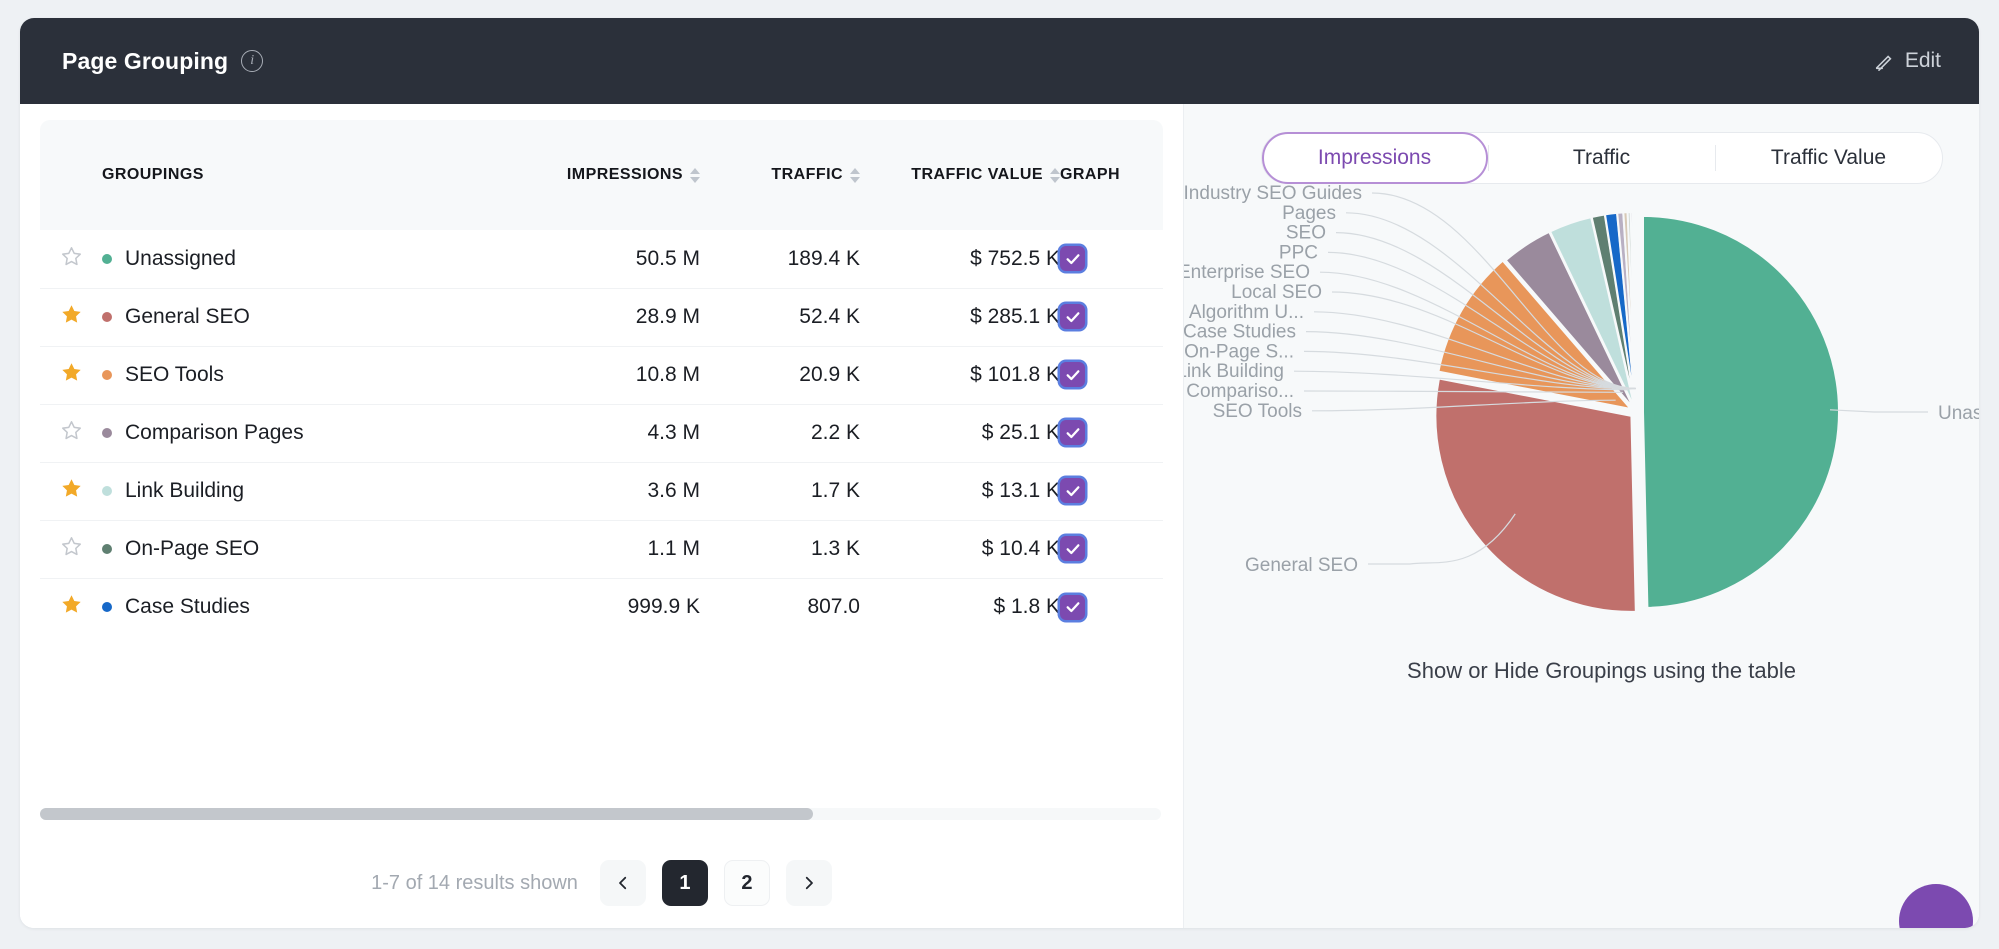 The image size is (1999, 949). I want to click on row-impressions-cell: 1.1 M, so click(673, 548).